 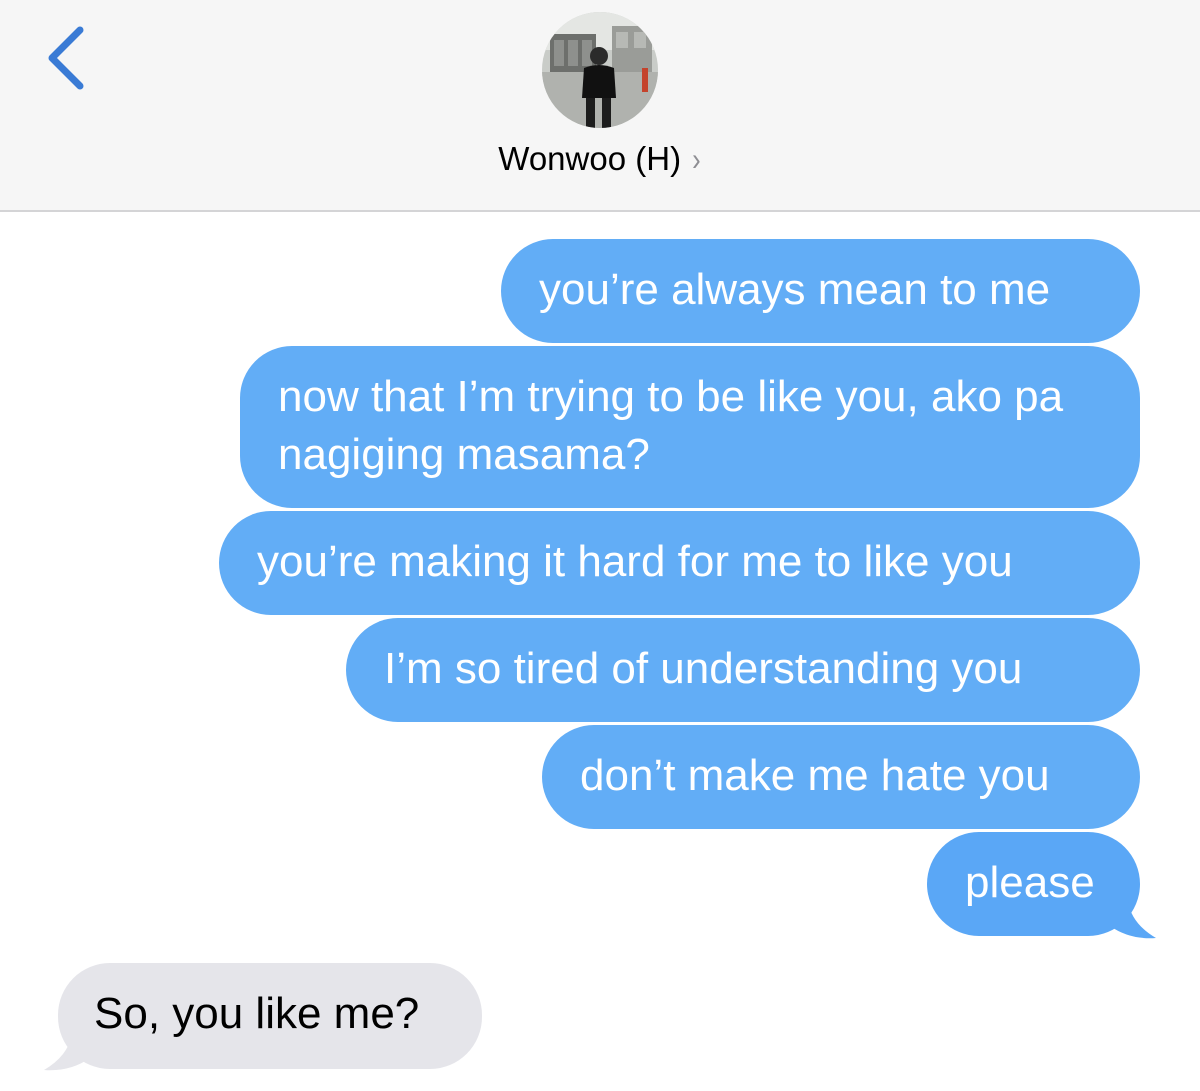 I want to click on message-bubble-sent: I’m so tired of understanding you, so click(x=743, y=670).